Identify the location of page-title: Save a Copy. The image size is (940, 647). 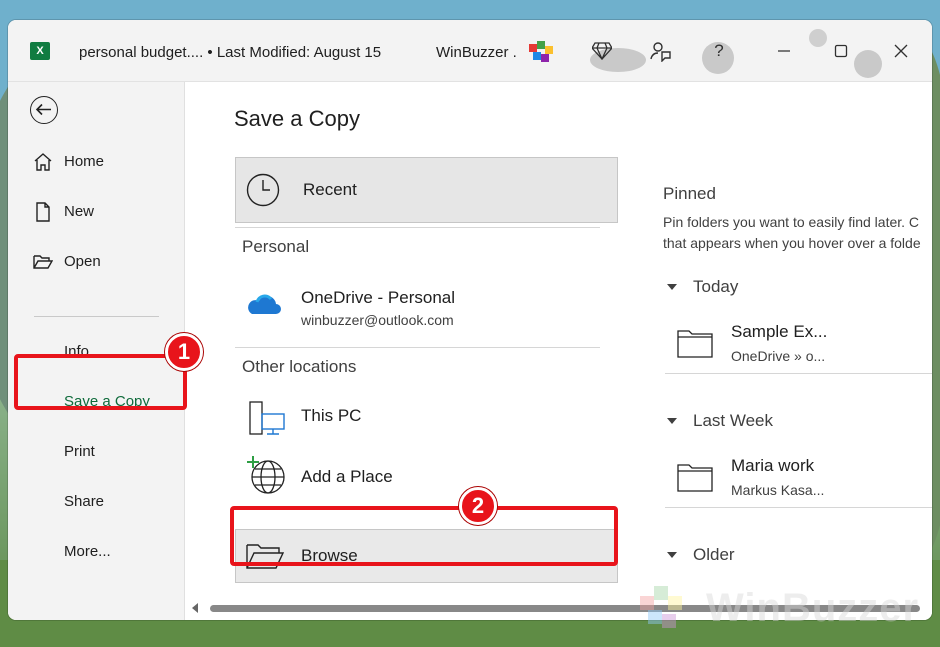
(297, 118).